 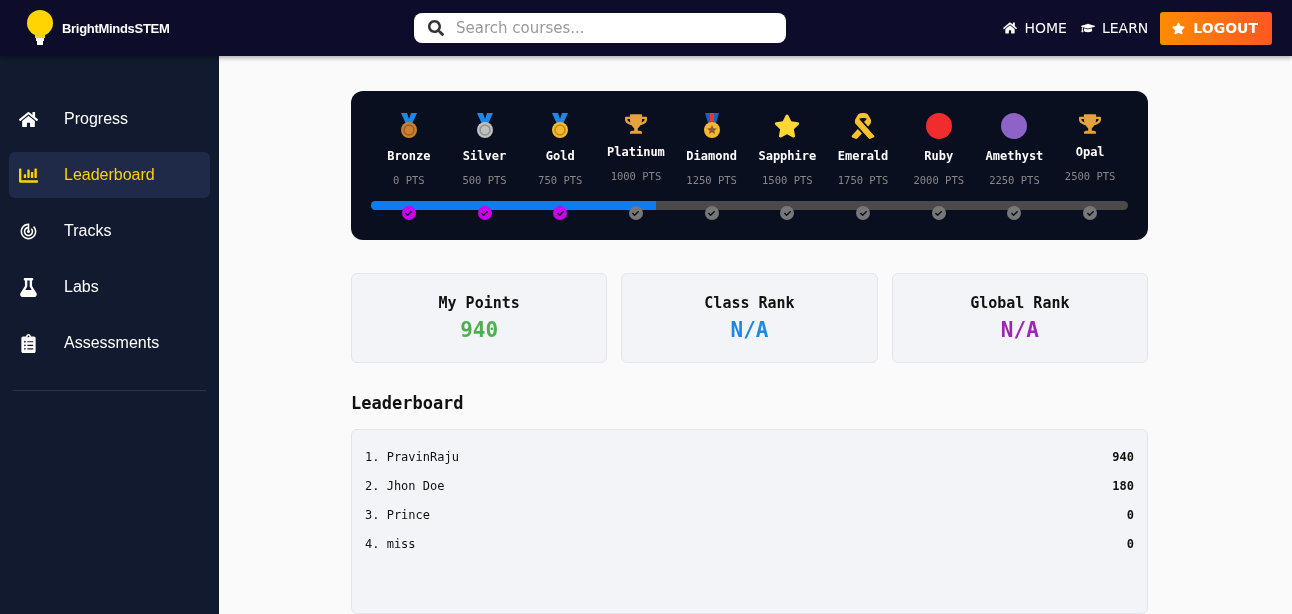 What do you see at coordinates (1123, 486) in the screenshot?
I see `player-score: 180` at bounding box center [1123, 486].